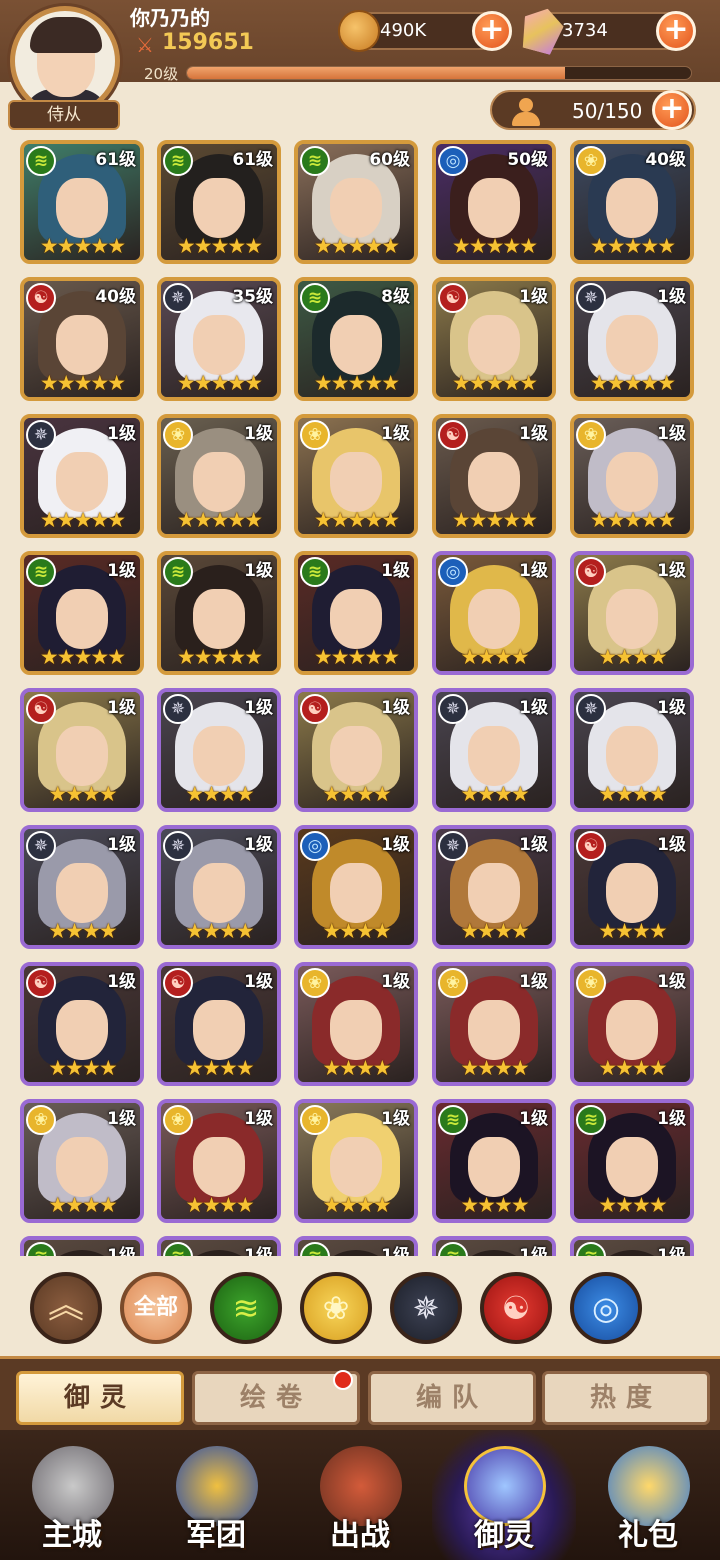  Describe the element at coordinates (452, 1398) in the screenshot. I see `tab-bianjdui: 编队` at that location.